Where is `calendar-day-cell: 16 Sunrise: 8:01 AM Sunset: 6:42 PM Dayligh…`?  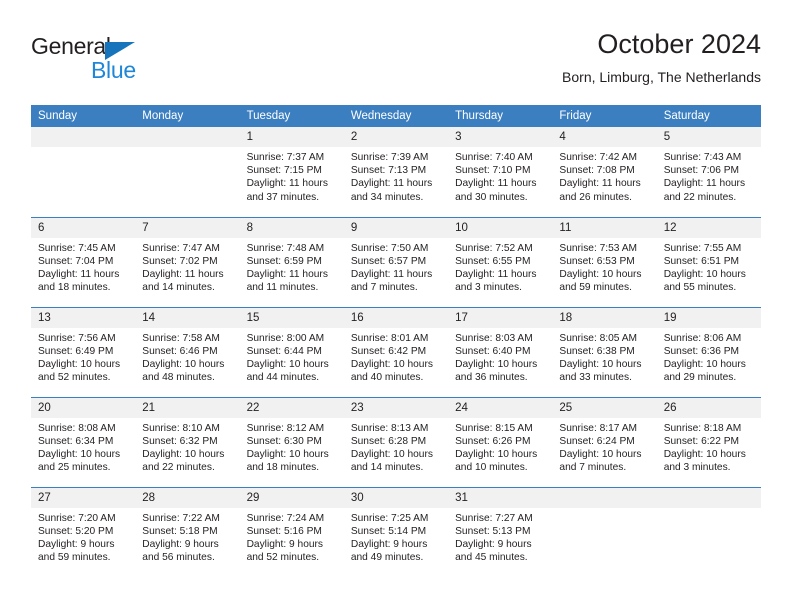
calendar-day-cell: 16 Sunrise: 8:01 AM Sunset: 6:42 PM Dayligh… is located at coordinates (396, 351).